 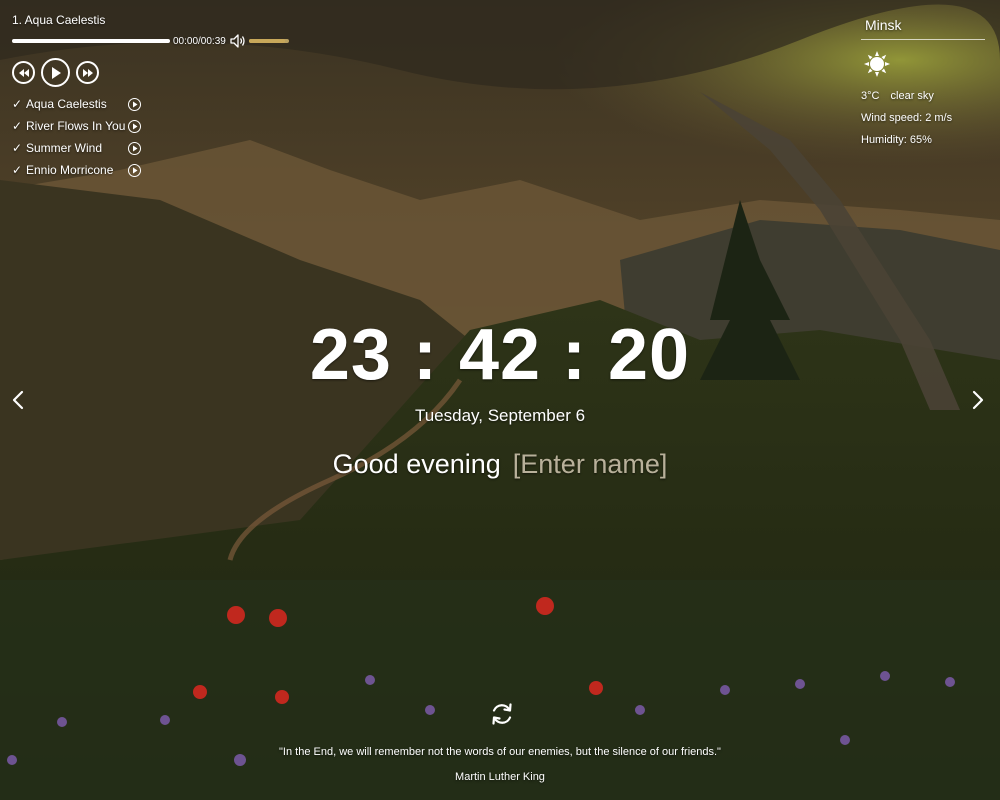 I want to click on playlist-item-label: River Flows In You, so click(x=76, y=126).